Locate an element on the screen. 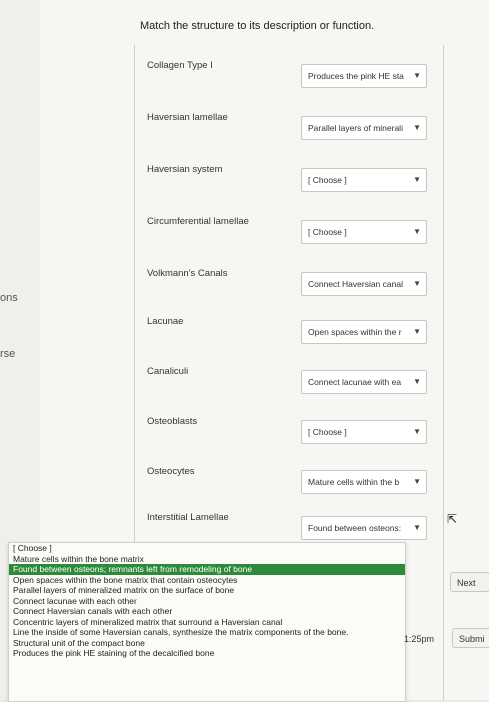 The height and width of the screenshot is (702, 489). dropdown-option: Structural unit of the compact bone is located at coordinates (207, 643).